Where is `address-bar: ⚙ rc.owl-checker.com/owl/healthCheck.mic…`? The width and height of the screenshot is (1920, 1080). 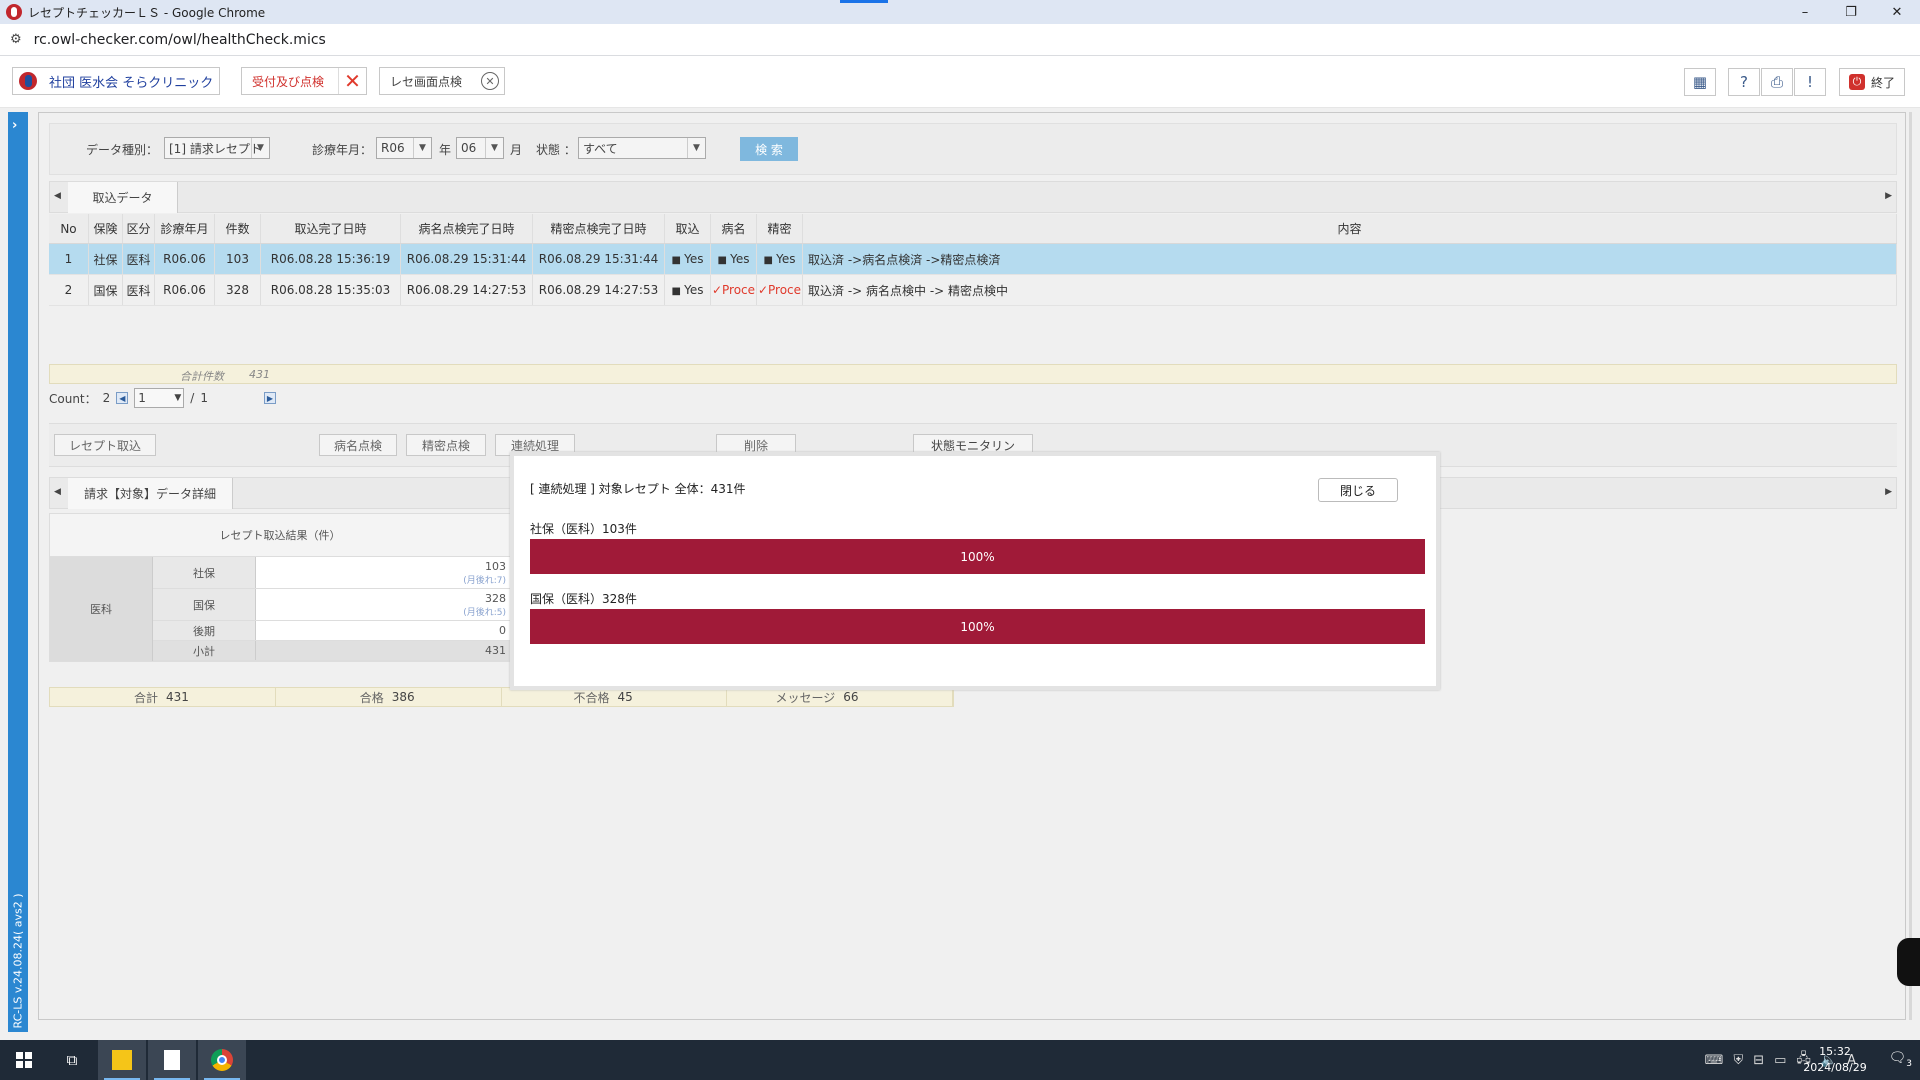
address-bar: ⚙ rc.owl-checker.com/owl/healthCheck.mic… is located at coordinates (960, 40).